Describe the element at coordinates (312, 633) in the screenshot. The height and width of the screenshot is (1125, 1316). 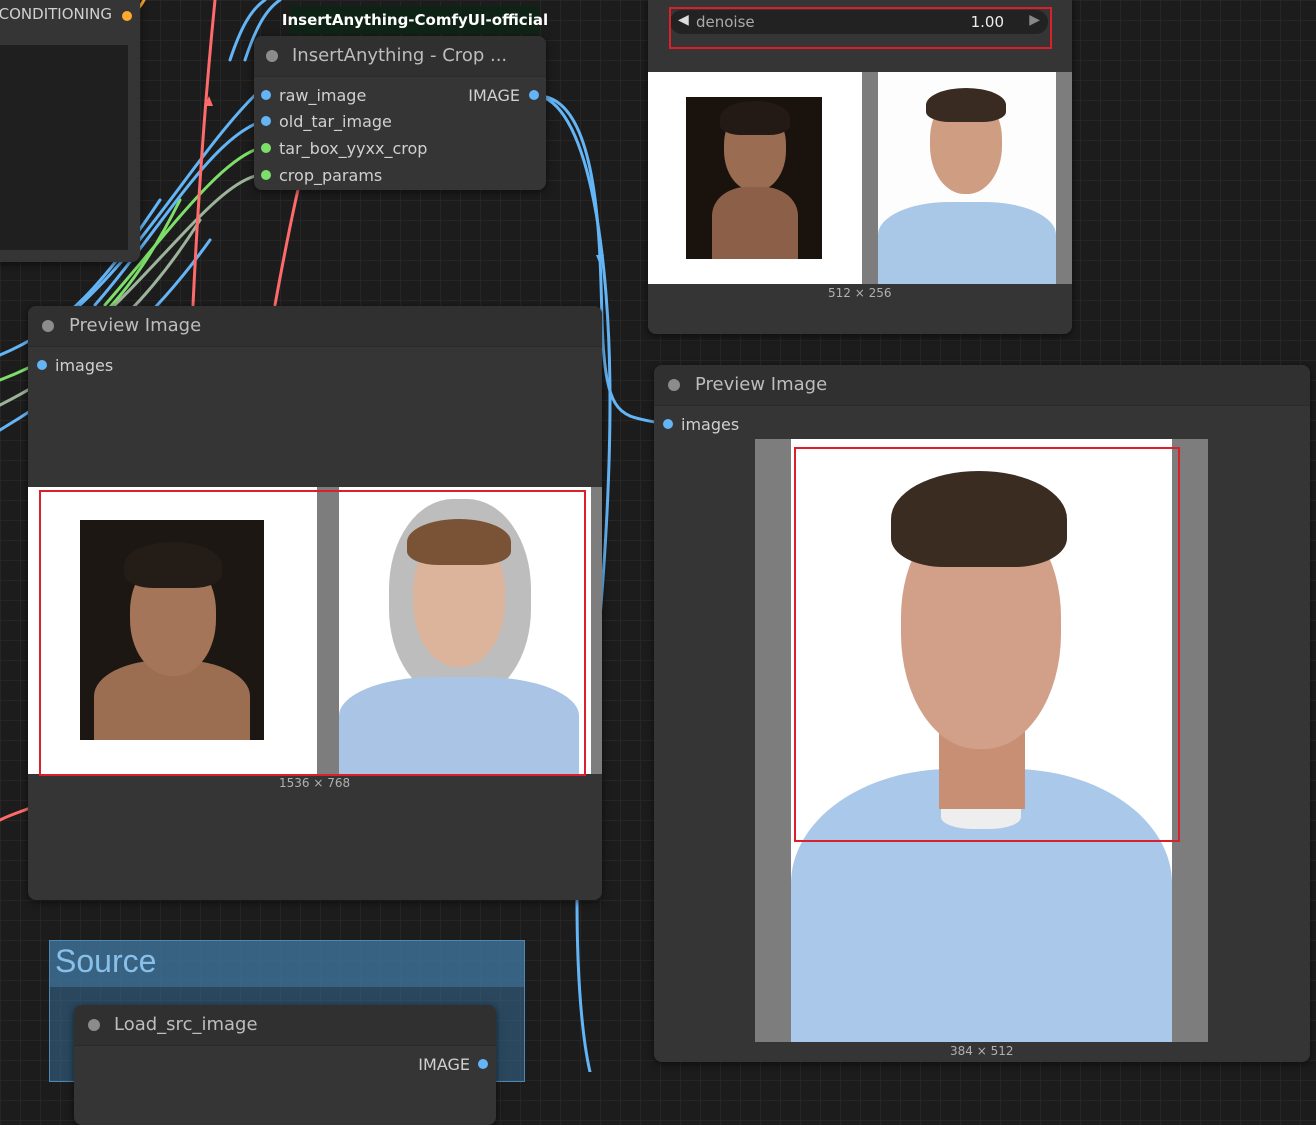
I see `left-preview-highlight-box` at that location.